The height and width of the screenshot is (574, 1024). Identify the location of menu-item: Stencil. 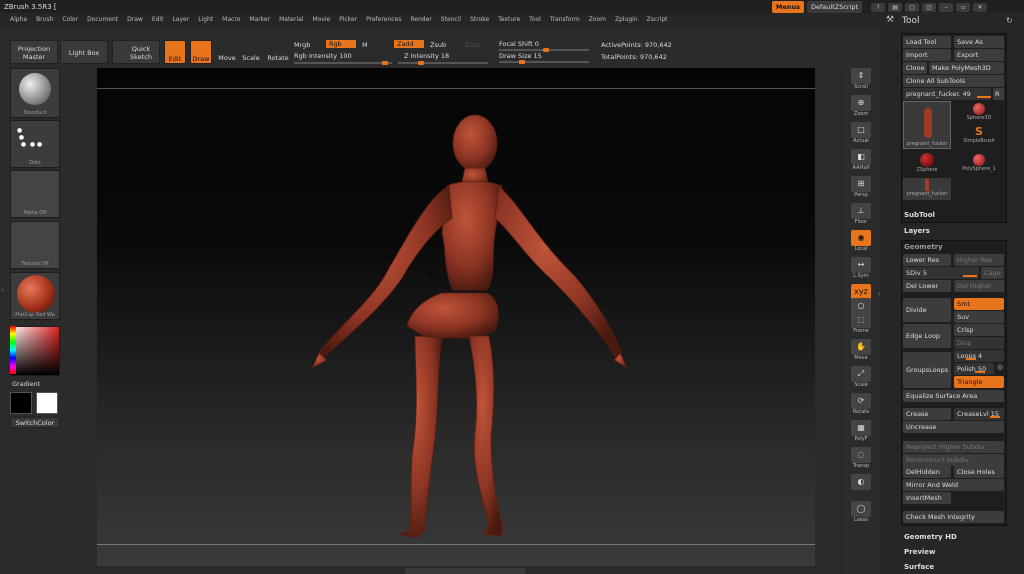
(451, 20).